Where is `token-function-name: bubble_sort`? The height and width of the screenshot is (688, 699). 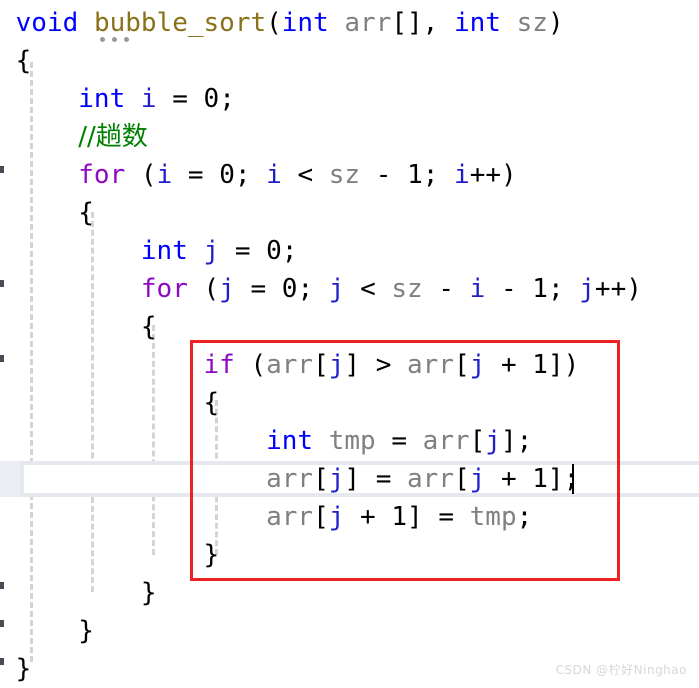
token-function-name: bubble_sort is located at coordinates (180, 23).